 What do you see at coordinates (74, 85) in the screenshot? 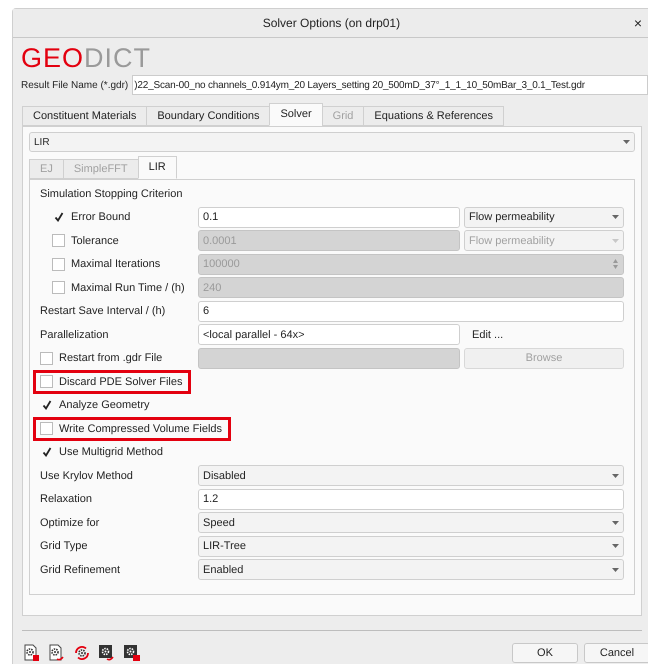
I see `field-label: Result File Name (*.gdr)` at bounding box center [74, 85].